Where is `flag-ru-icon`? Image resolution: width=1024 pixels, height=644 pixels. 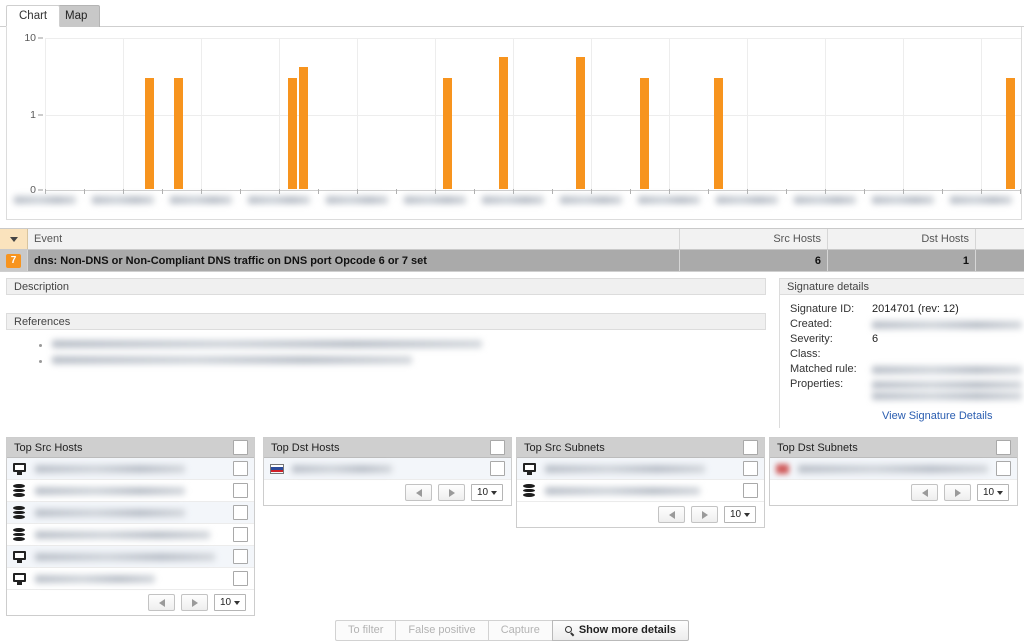
flag-ru-icon is located at coordinates (279, 468).